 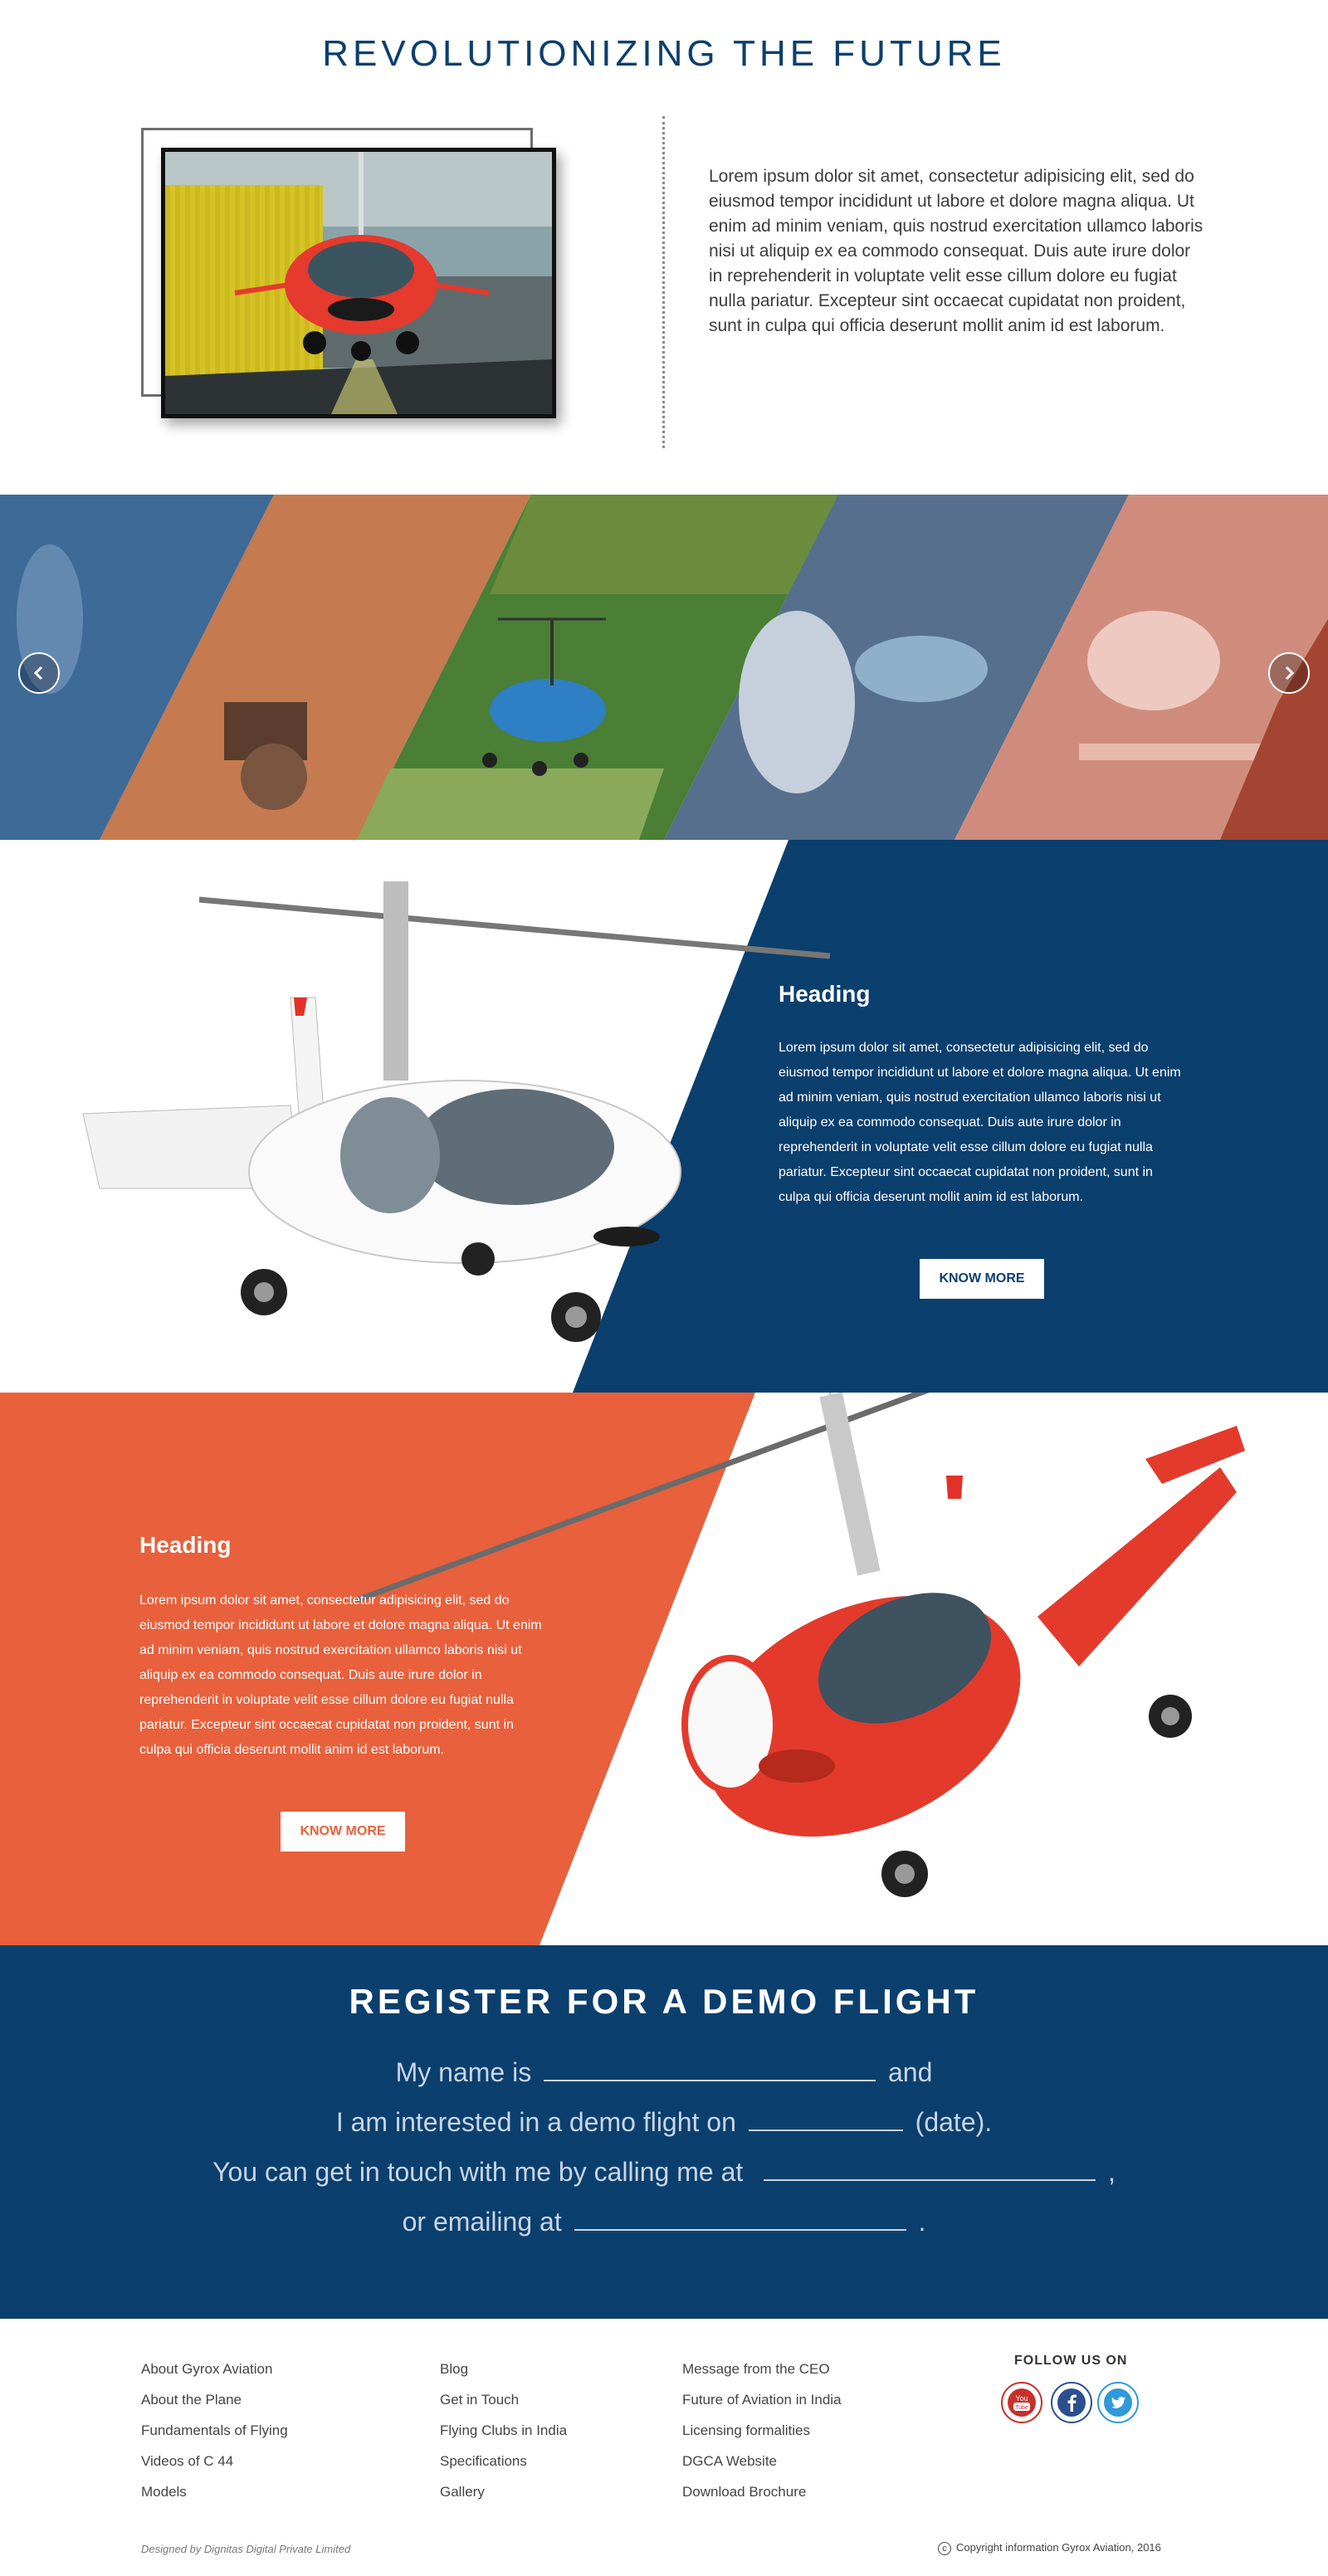 I want to click on footer-link-videos: Videos of C 44, so click(x=214, y=2461).